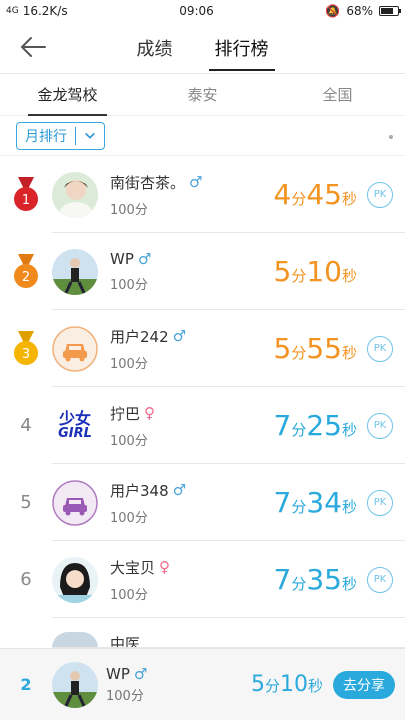  I want to click on battery-percent: 68%, so click(359, 11).